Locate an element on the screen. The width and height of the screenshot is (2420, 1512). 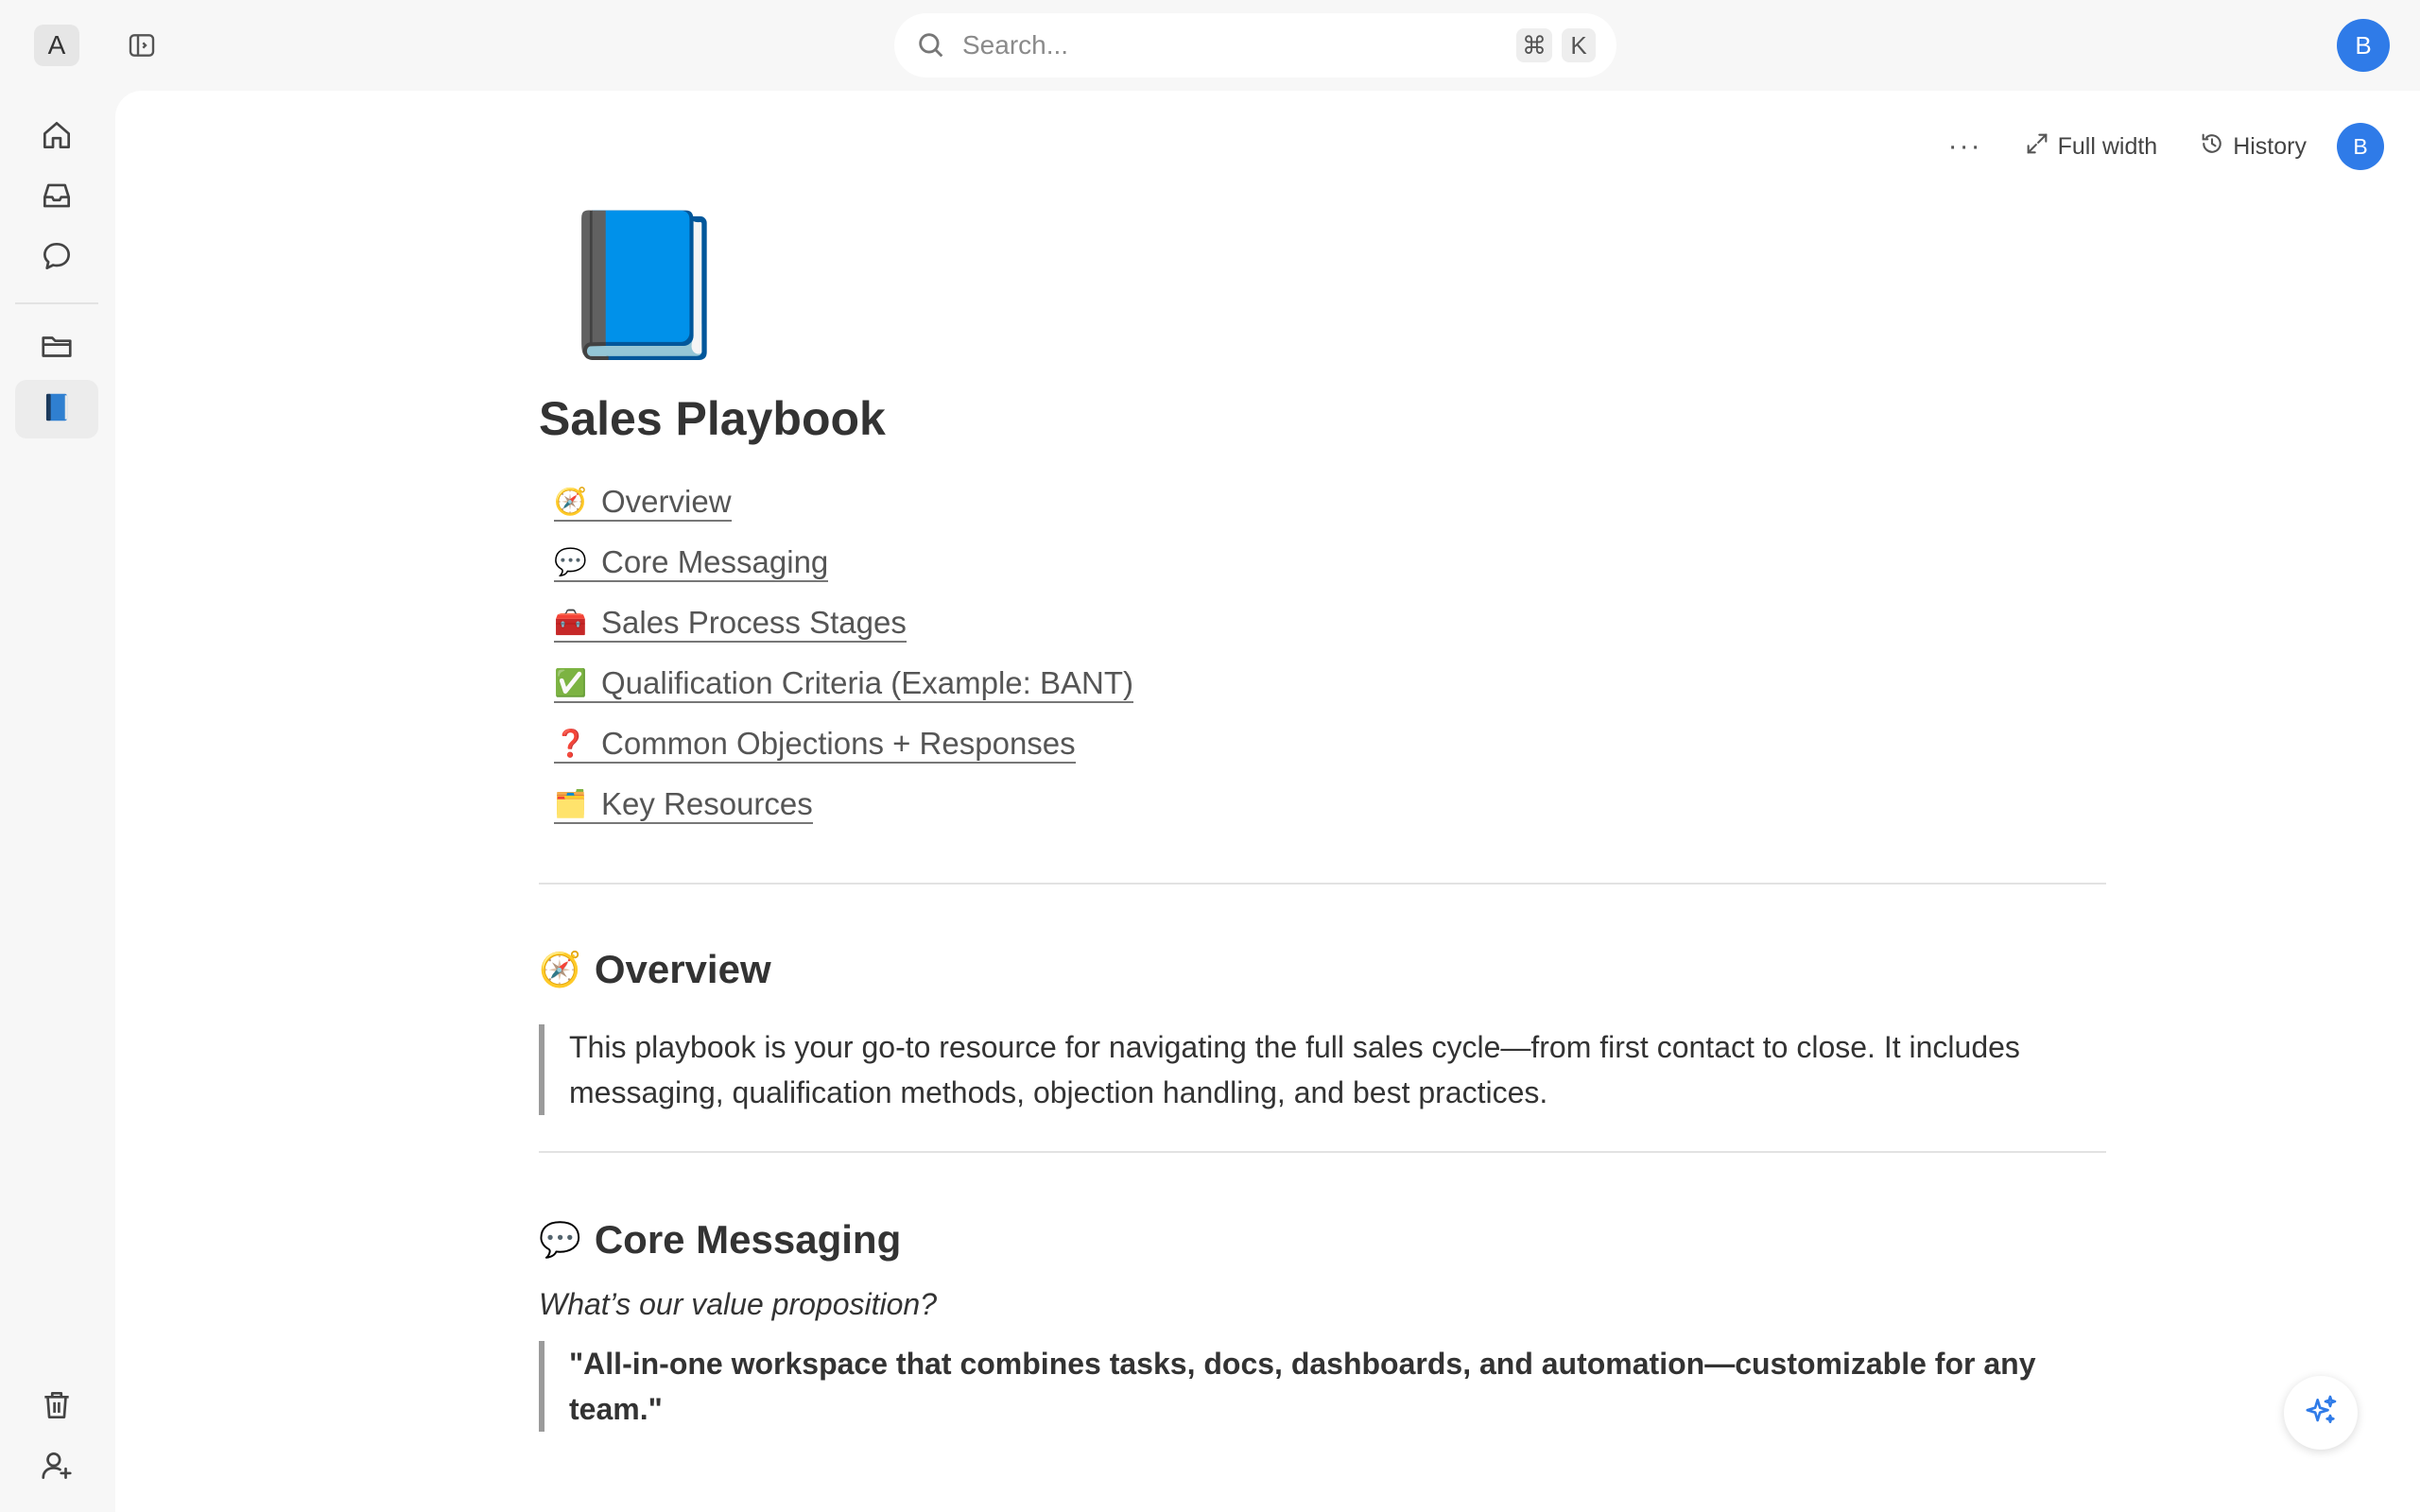
toc-label: Qualification Criteria (Example: BANT) is located at coordinates (867, 683).